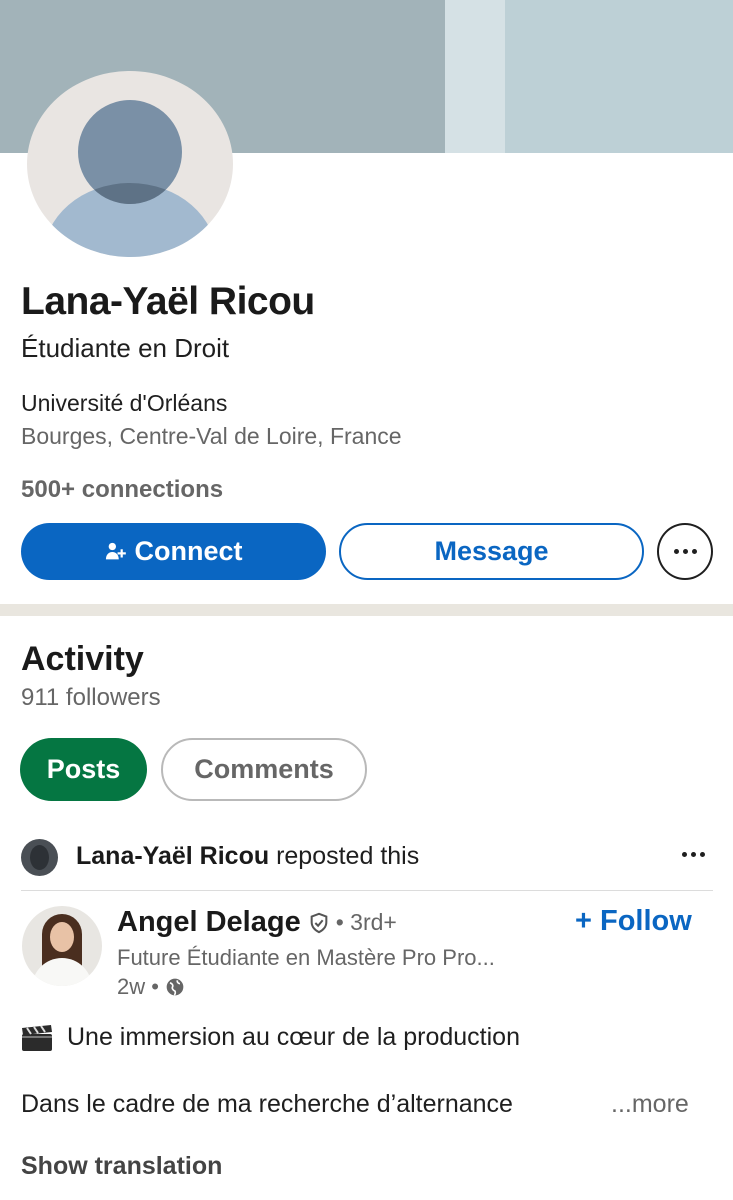 This screenshot has height=1200, width=733. Describe the element at coordinates (125, 348) in the screenshot. I see `profile-headline: Étudiante en Droit` at that location.